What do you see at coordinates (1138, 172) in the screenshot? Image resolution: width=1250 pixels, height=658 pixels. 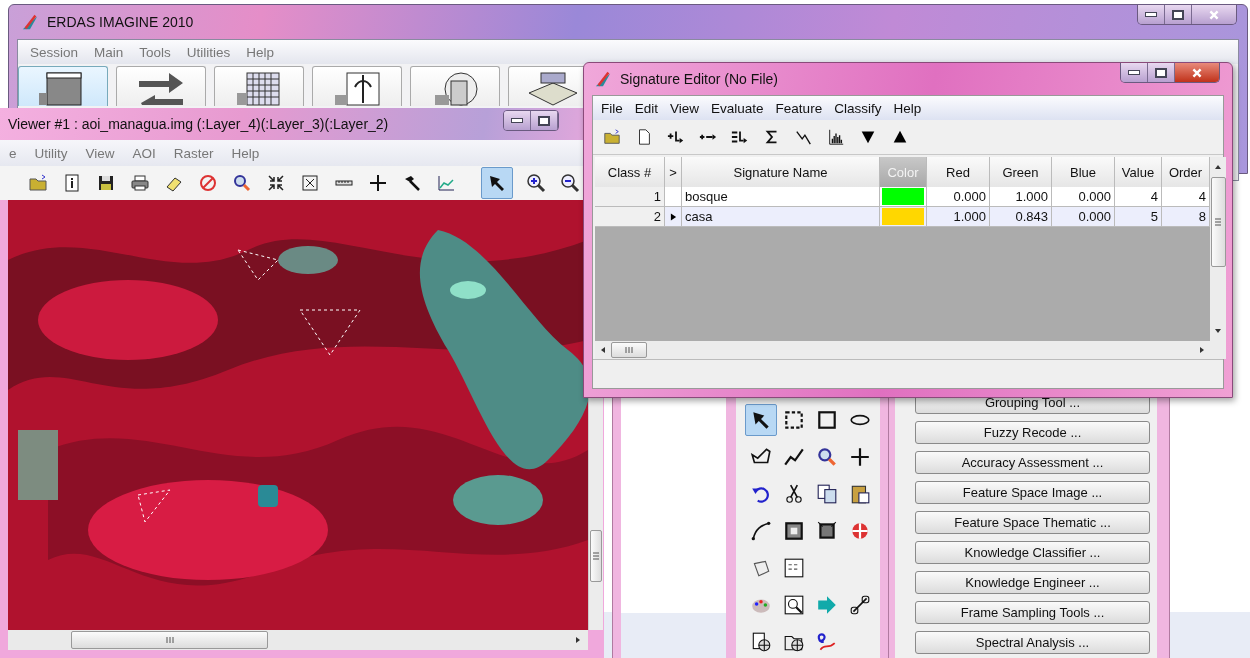 I see `column-header: Value` at bounding box center [1138, 172].